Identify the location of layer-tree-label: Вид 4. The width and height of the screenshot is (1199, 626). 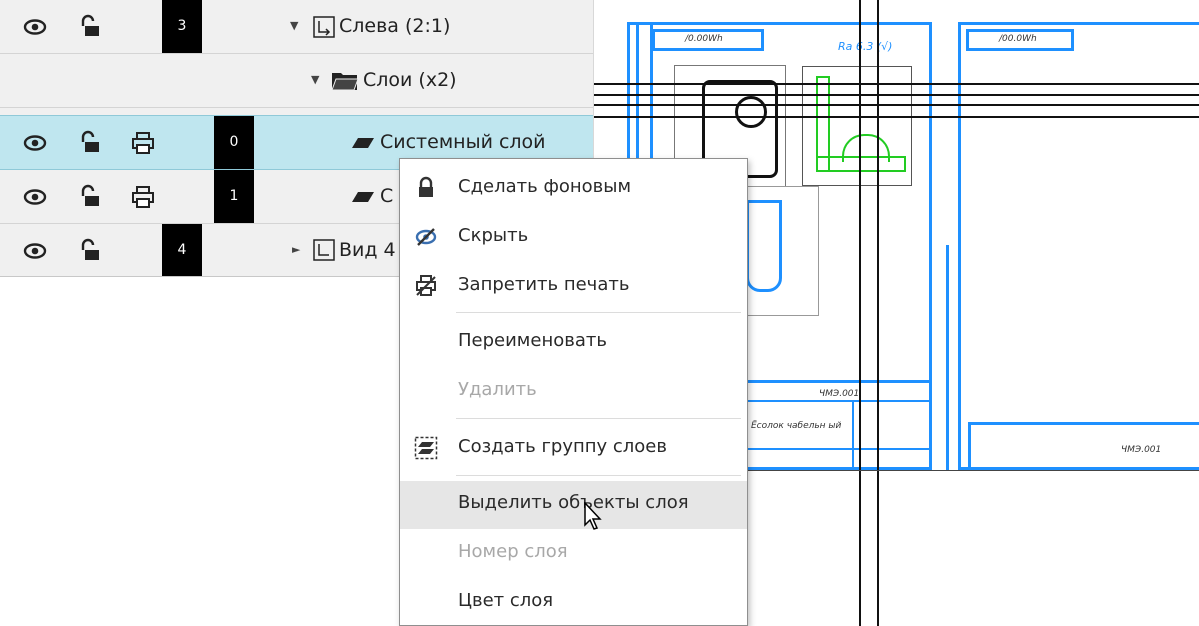
(367, 250).